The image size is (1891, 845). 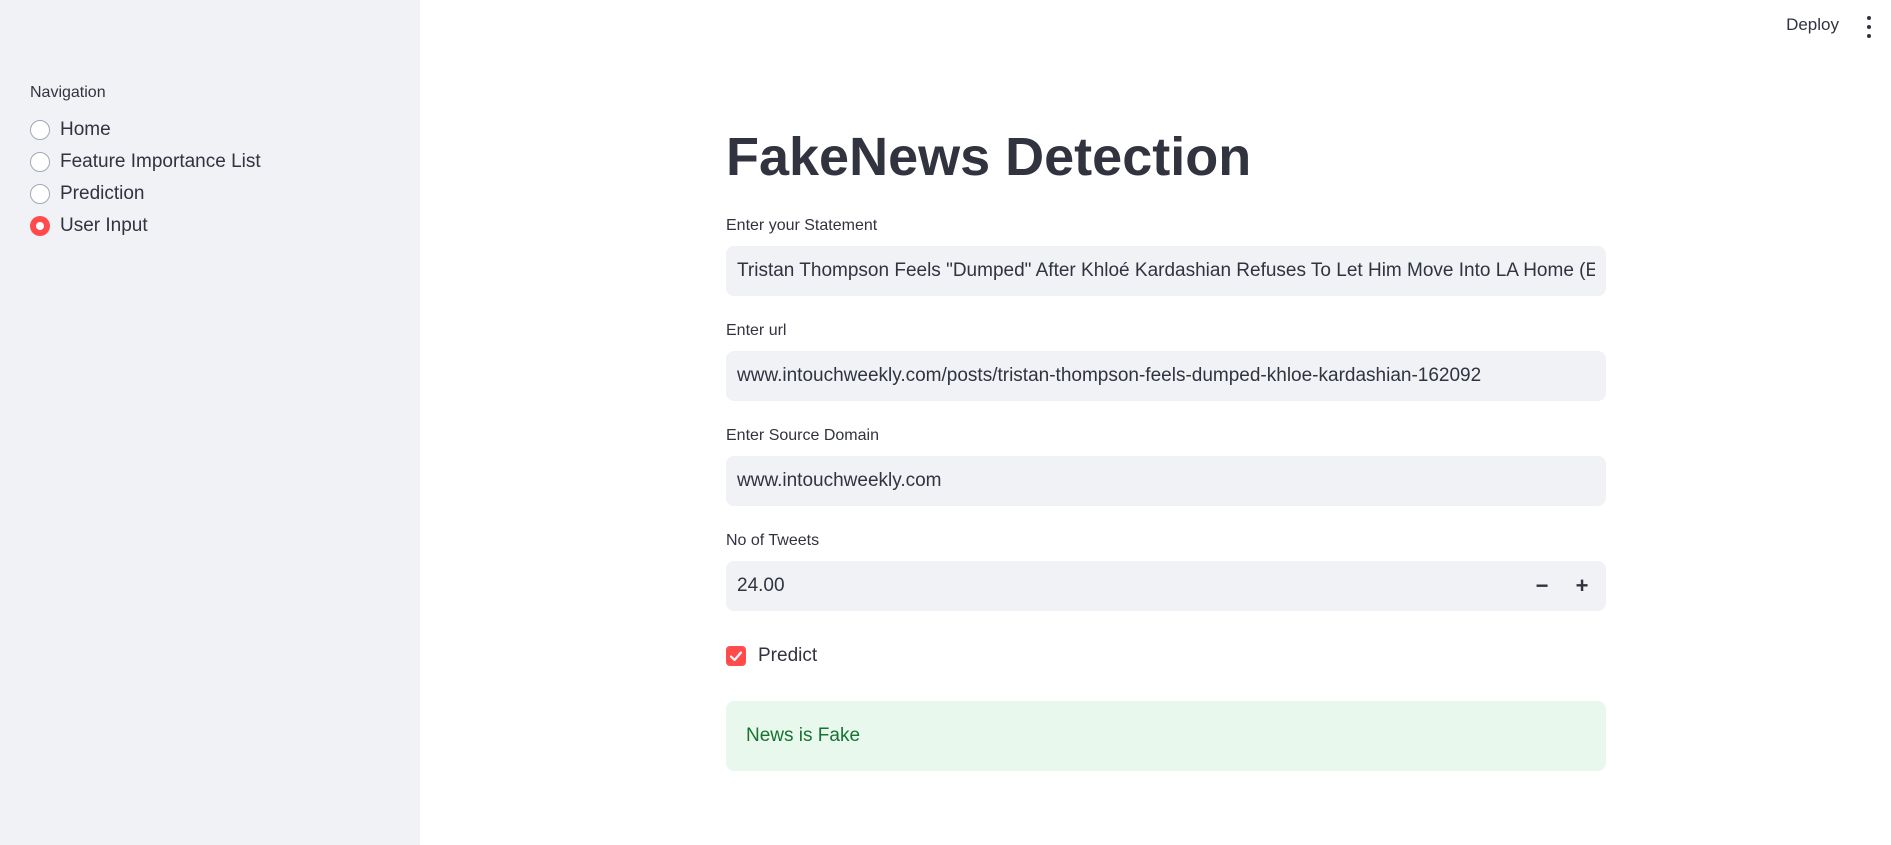 I want to click on tweets-number-field: − +, so click(x=1166, y=586).